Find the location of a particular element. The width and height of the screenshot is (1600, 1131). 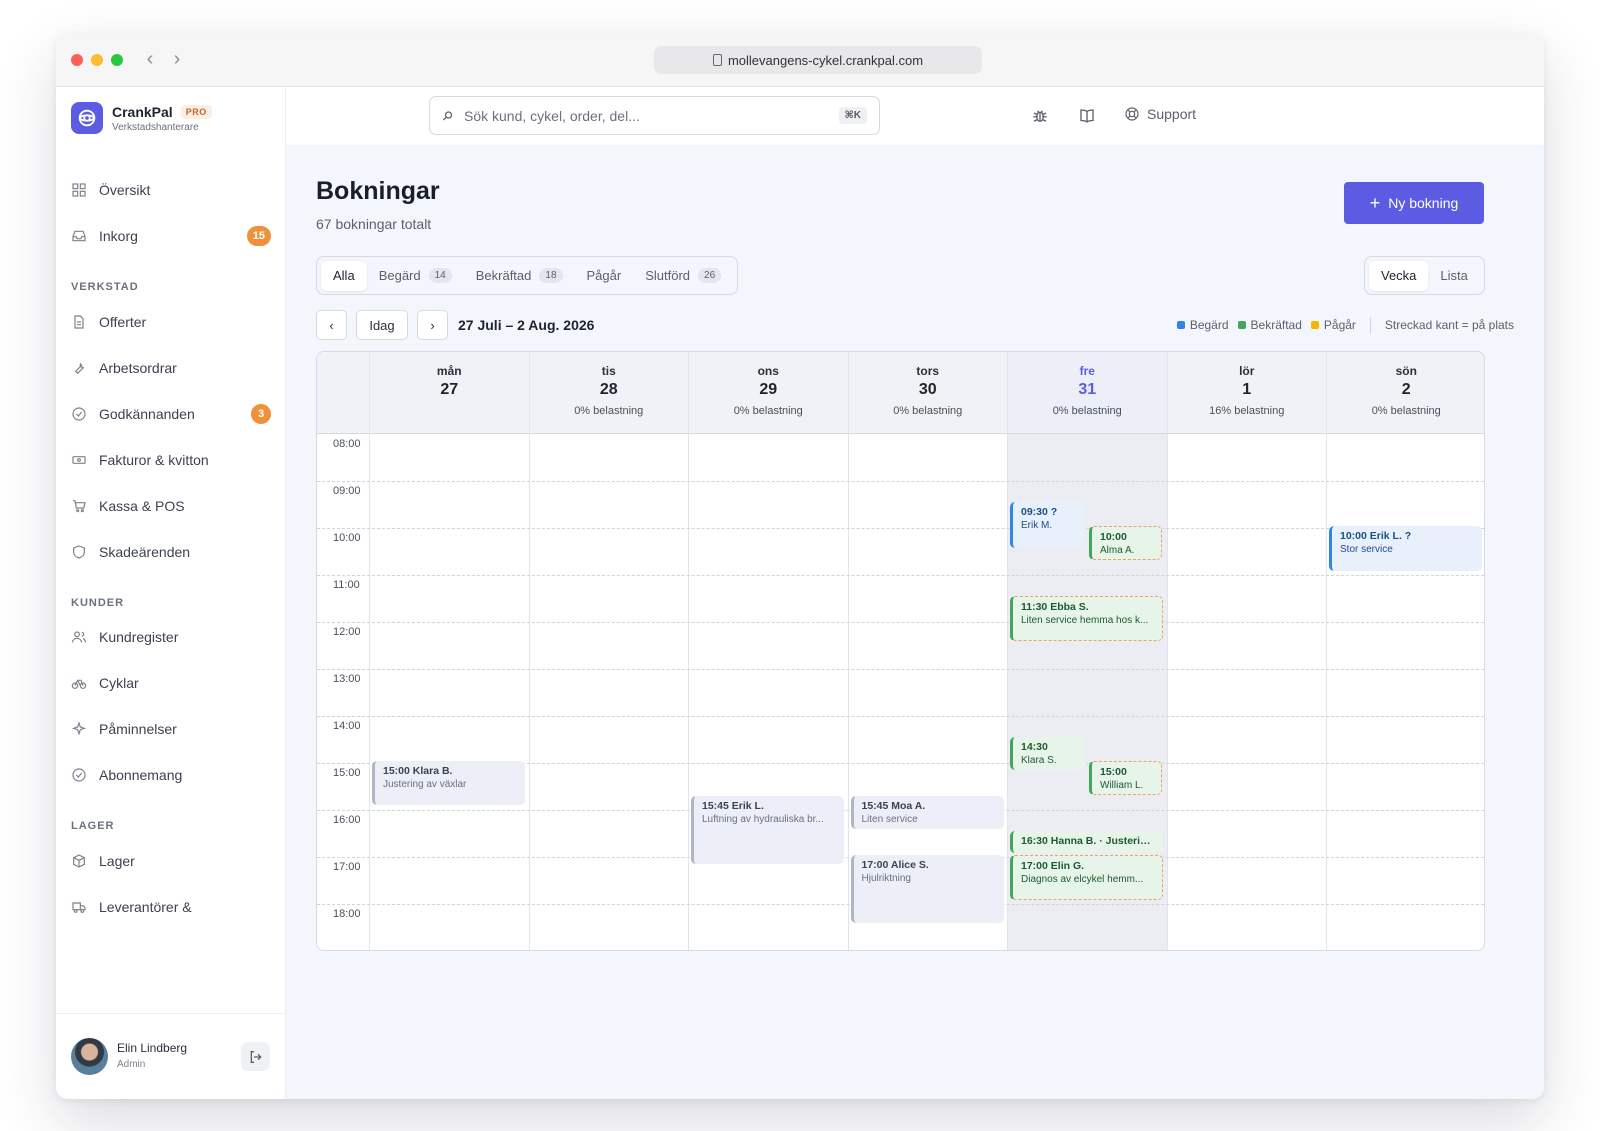

prev-week-button: ‹ is located at coordinates (331, 325).